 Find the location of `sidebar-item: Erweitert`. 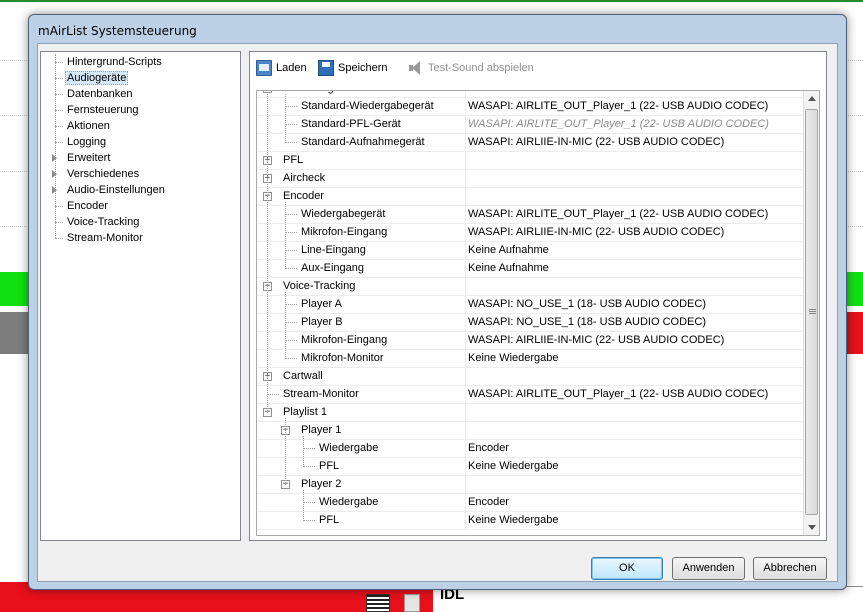

sidebar-item: Erweitert is located at coordinates (88, 158).